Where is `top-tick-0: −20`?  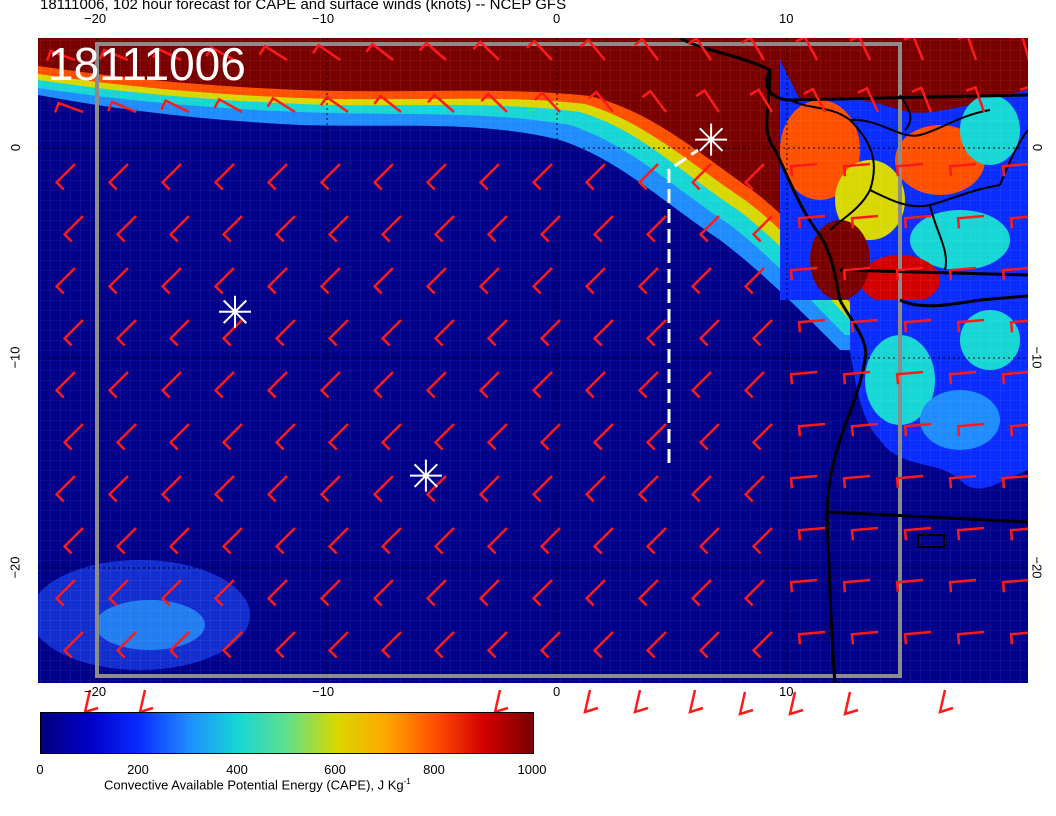
top-tick-0: −20 is located at coordinates (95, 18).